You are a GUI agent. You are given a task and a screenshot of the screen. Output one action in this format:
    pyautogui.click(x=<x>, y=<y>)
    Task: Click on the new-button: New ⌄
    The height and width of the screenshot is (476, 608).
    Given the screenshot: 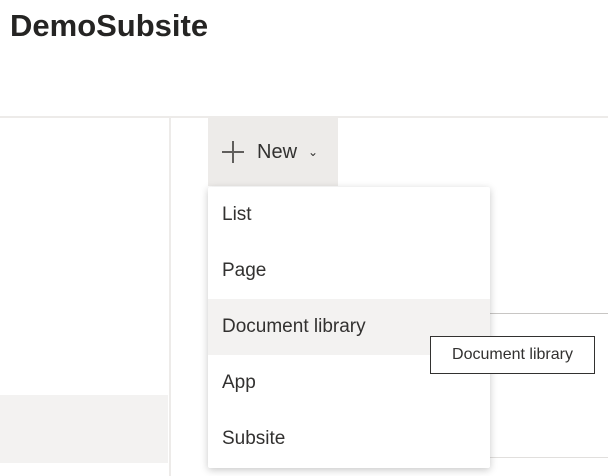 What is the action you would take?
    pyautogui.click(x=273, y=152)
    